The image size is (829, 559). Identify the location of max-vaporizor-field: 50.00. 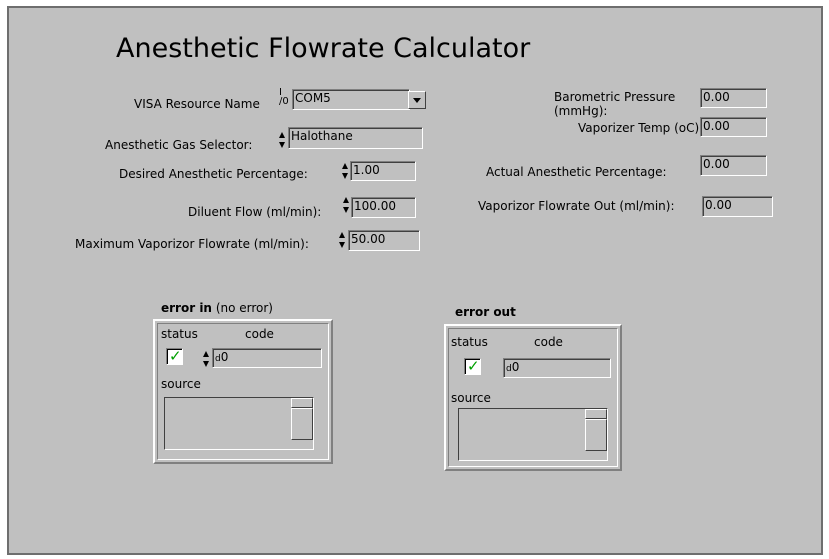
(384, 240).